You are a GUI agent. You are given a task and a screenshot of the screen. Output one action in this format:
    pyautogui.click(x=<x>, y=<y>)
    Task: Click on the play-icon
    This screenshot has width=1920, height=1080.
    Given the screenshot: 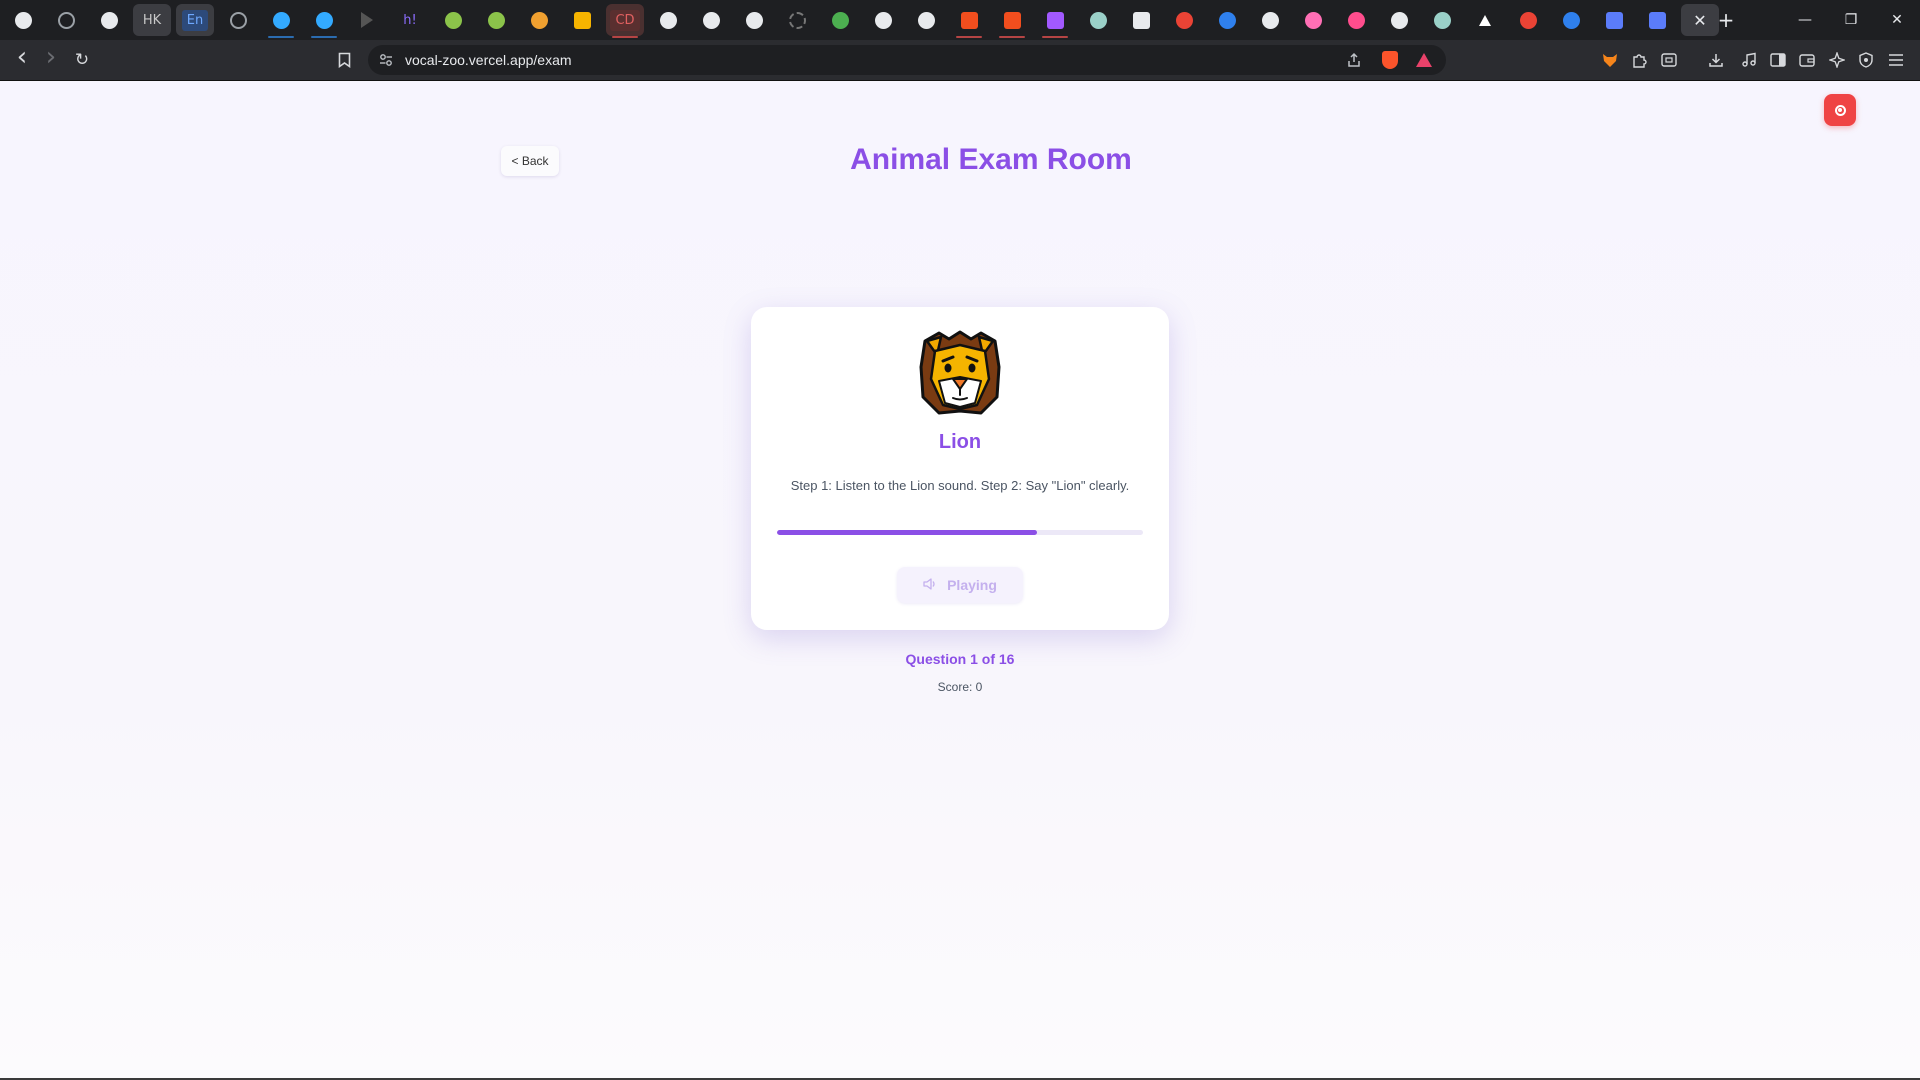 What is the action you would take?
    pyautogui.click(x=367, y=20)
    